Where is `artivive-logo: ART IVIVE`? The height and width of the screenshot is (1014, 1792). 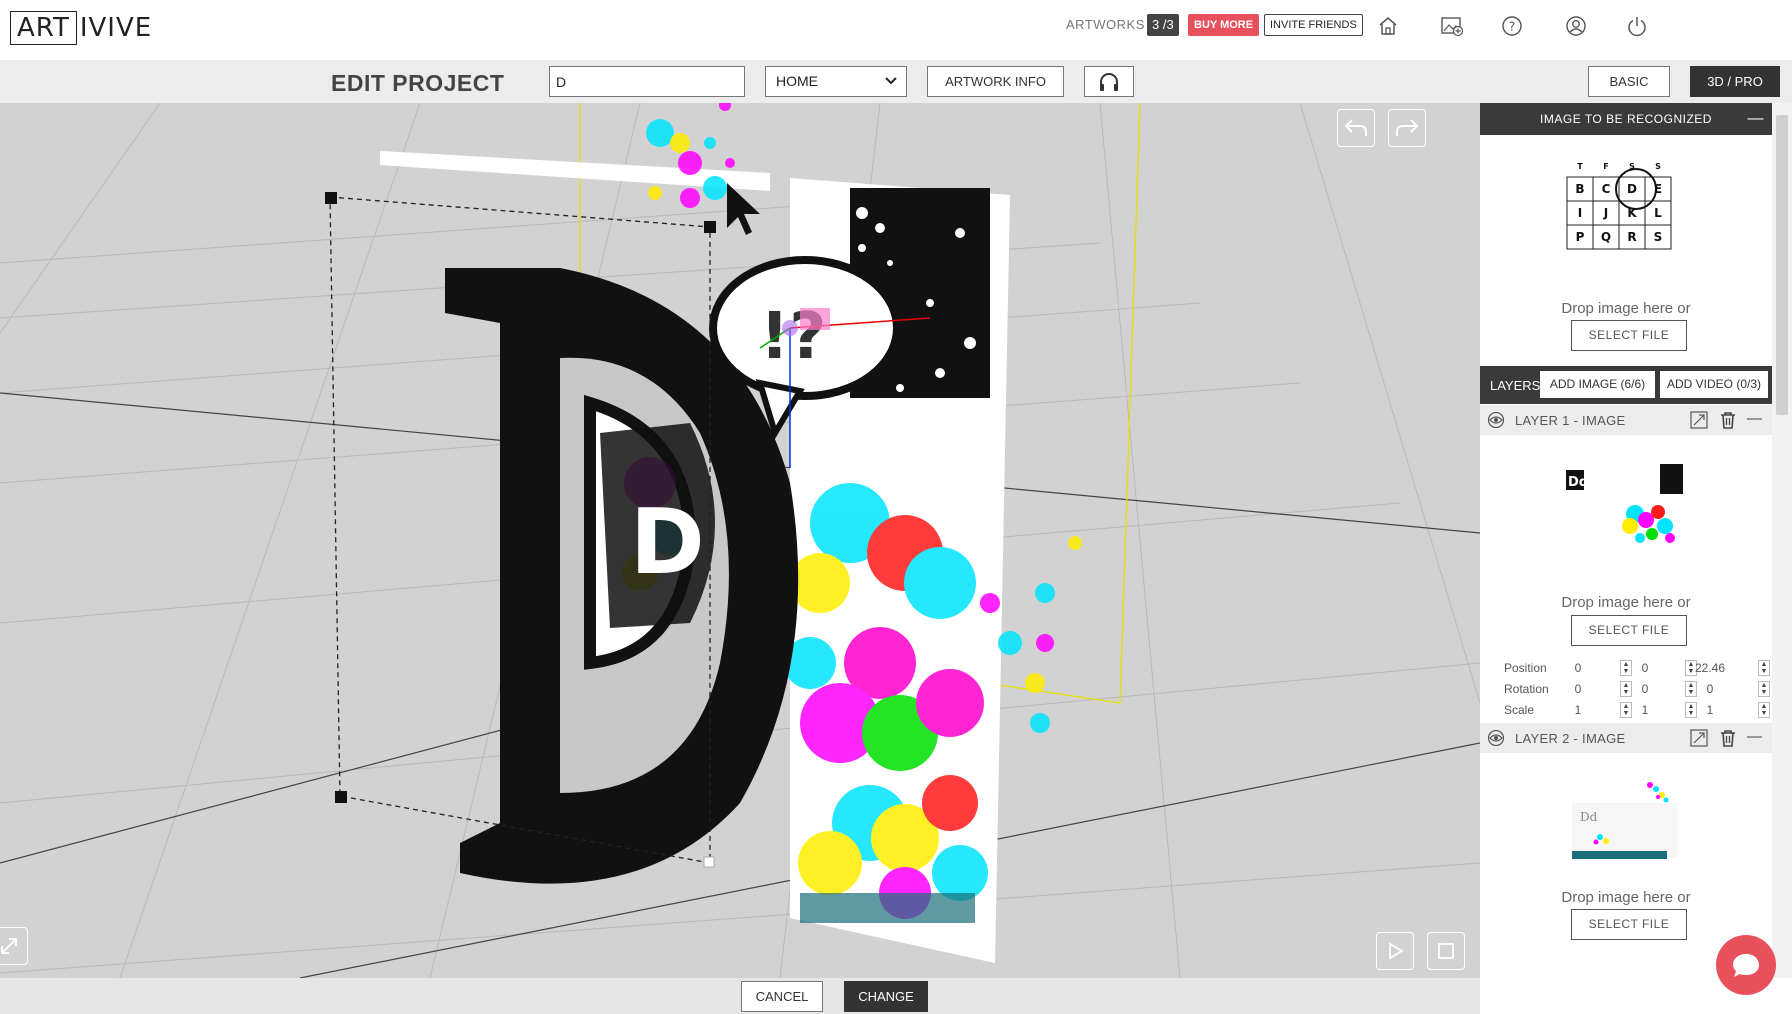 artivive-logo: ART IVIVE is located at coordinates (81, 28).